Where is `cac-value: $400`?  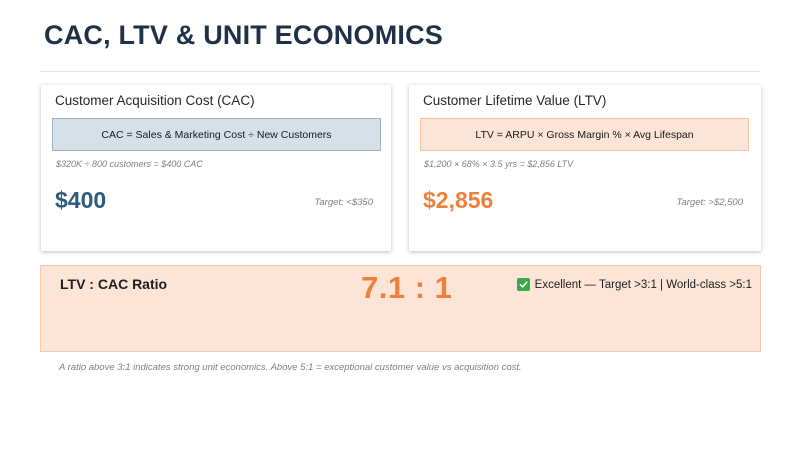 cac-value: $400 is located at coordinates (81, 200).